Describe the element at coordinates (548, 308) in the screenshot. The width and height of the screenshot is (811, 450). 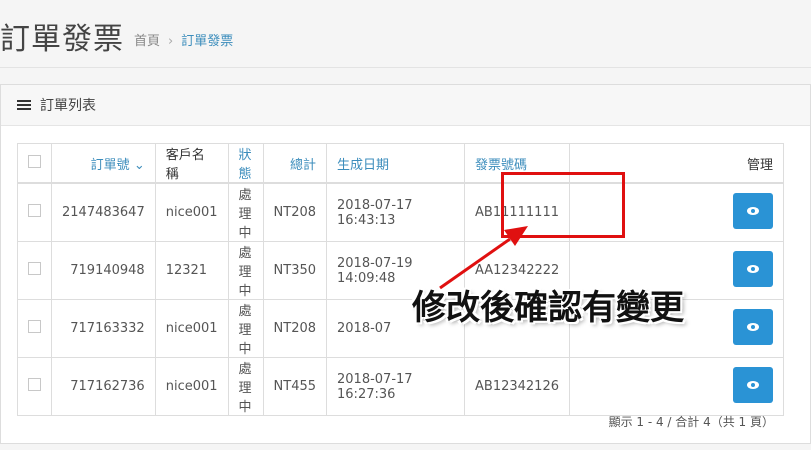
I see `annotation-text: 修改後確認有變更` at that location.